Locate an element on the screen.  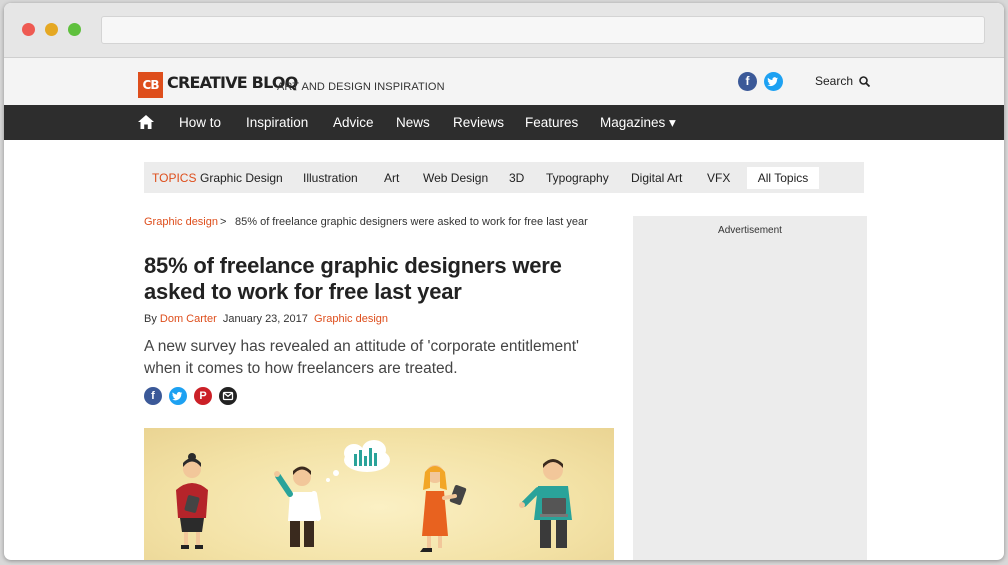
facebook-icon: f is located at coordinates (747, 81).